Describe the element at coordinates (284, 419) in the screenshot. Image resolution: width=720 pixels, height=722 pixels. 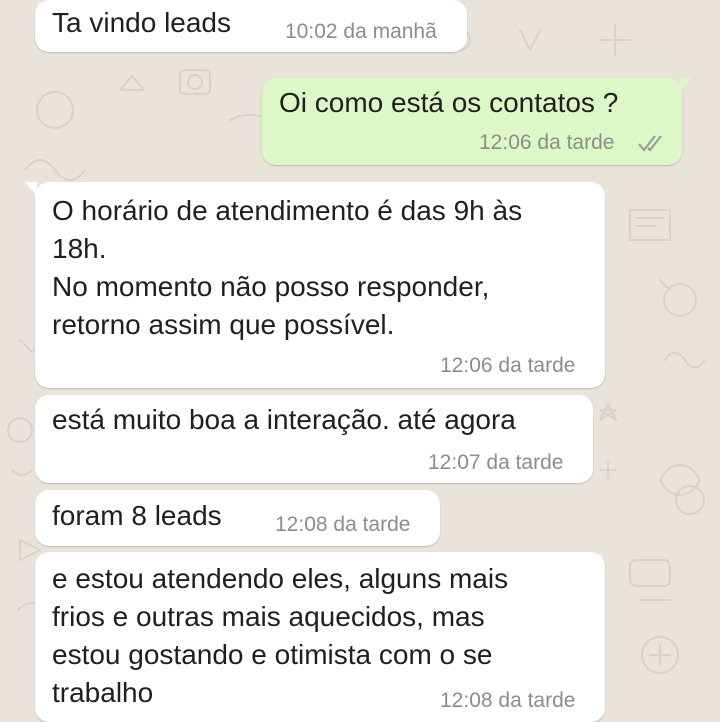
I see `message-text: está muito boa a interação. até agora` at that location.